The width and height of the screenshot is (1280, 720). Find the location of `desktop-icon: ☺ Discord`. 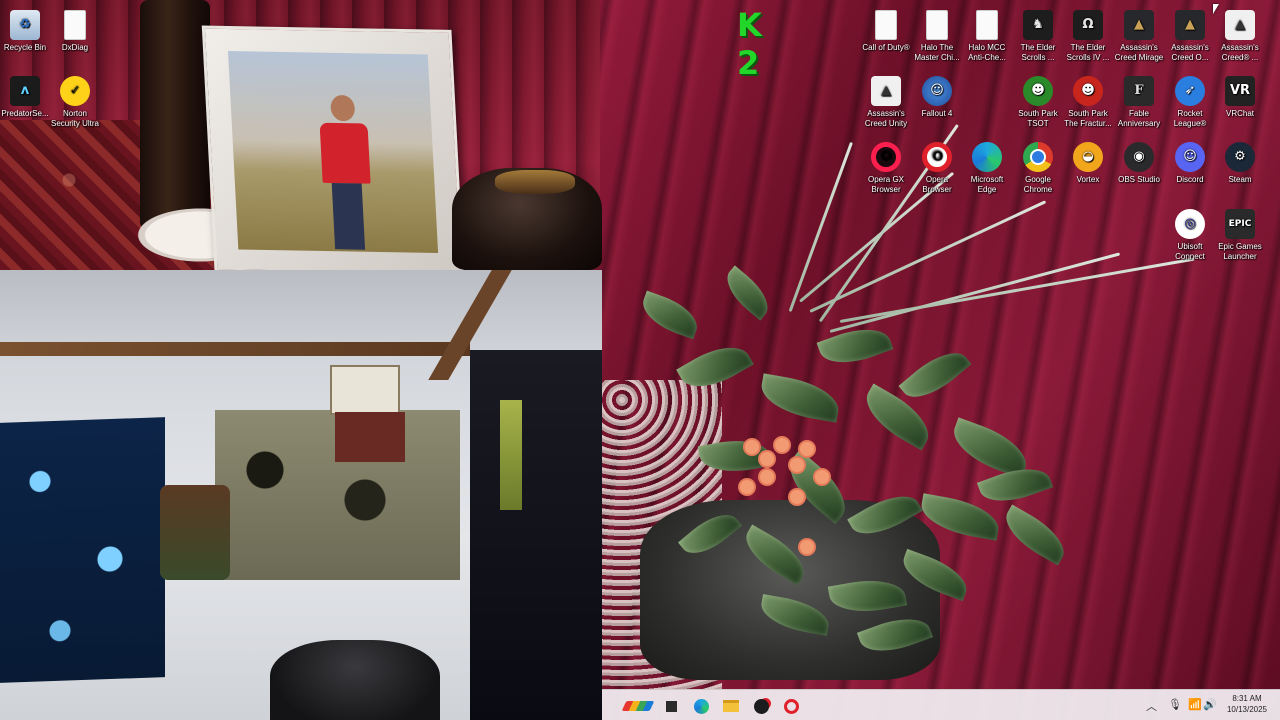

desktop-icon: ☺ Discord is located at coordinates (1190, 161).